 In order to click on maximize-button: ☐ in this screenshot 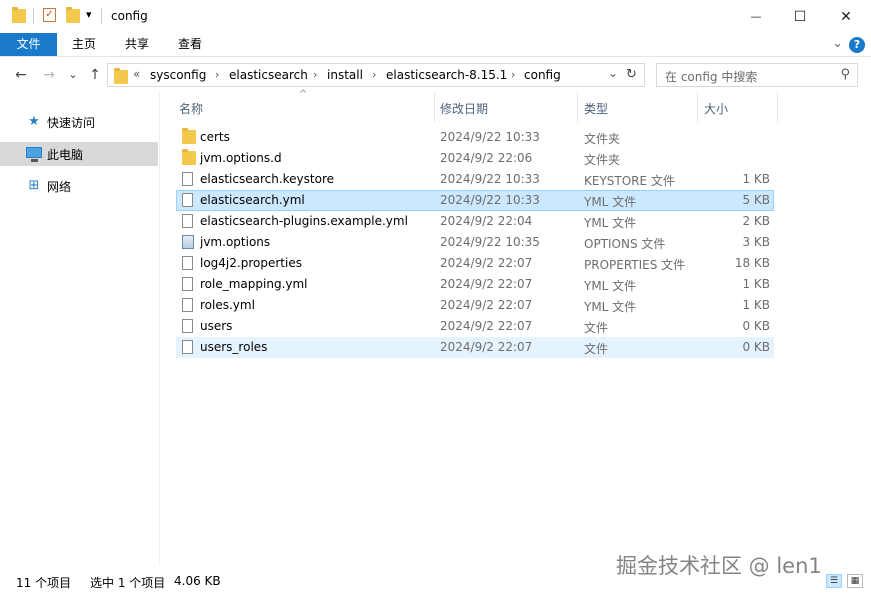, I will do `click(800, 16)`.